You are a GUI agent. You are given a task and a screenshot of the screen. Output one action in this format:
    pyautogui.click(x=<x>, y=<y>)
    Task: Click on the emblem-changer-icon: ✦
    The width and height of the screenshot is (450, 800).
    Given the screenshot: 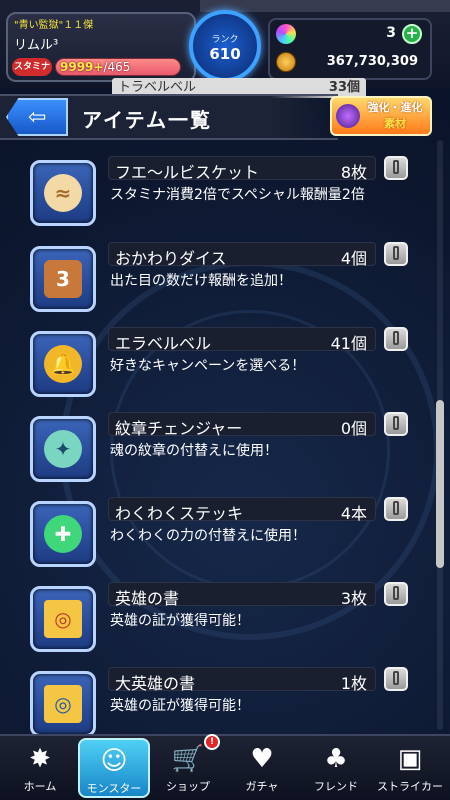 What is the action you would take?
    pyautogui.click(x=63, y=449)
    